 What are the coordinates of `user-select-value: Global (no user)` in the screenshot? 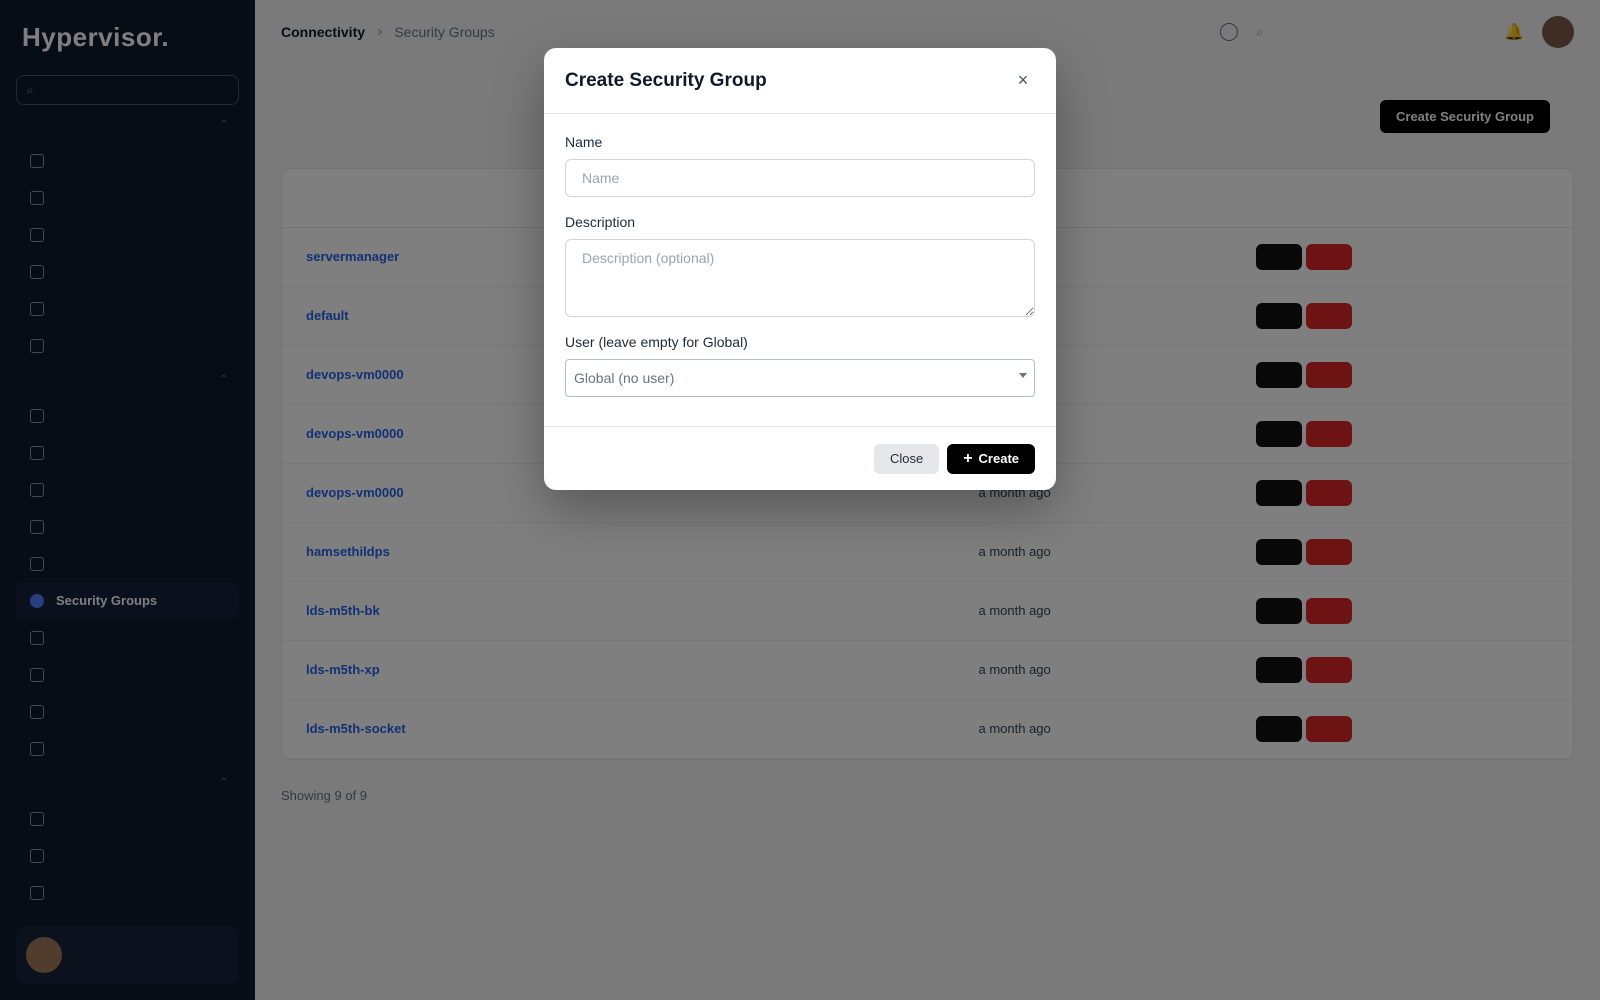 It's located at (624, 378).